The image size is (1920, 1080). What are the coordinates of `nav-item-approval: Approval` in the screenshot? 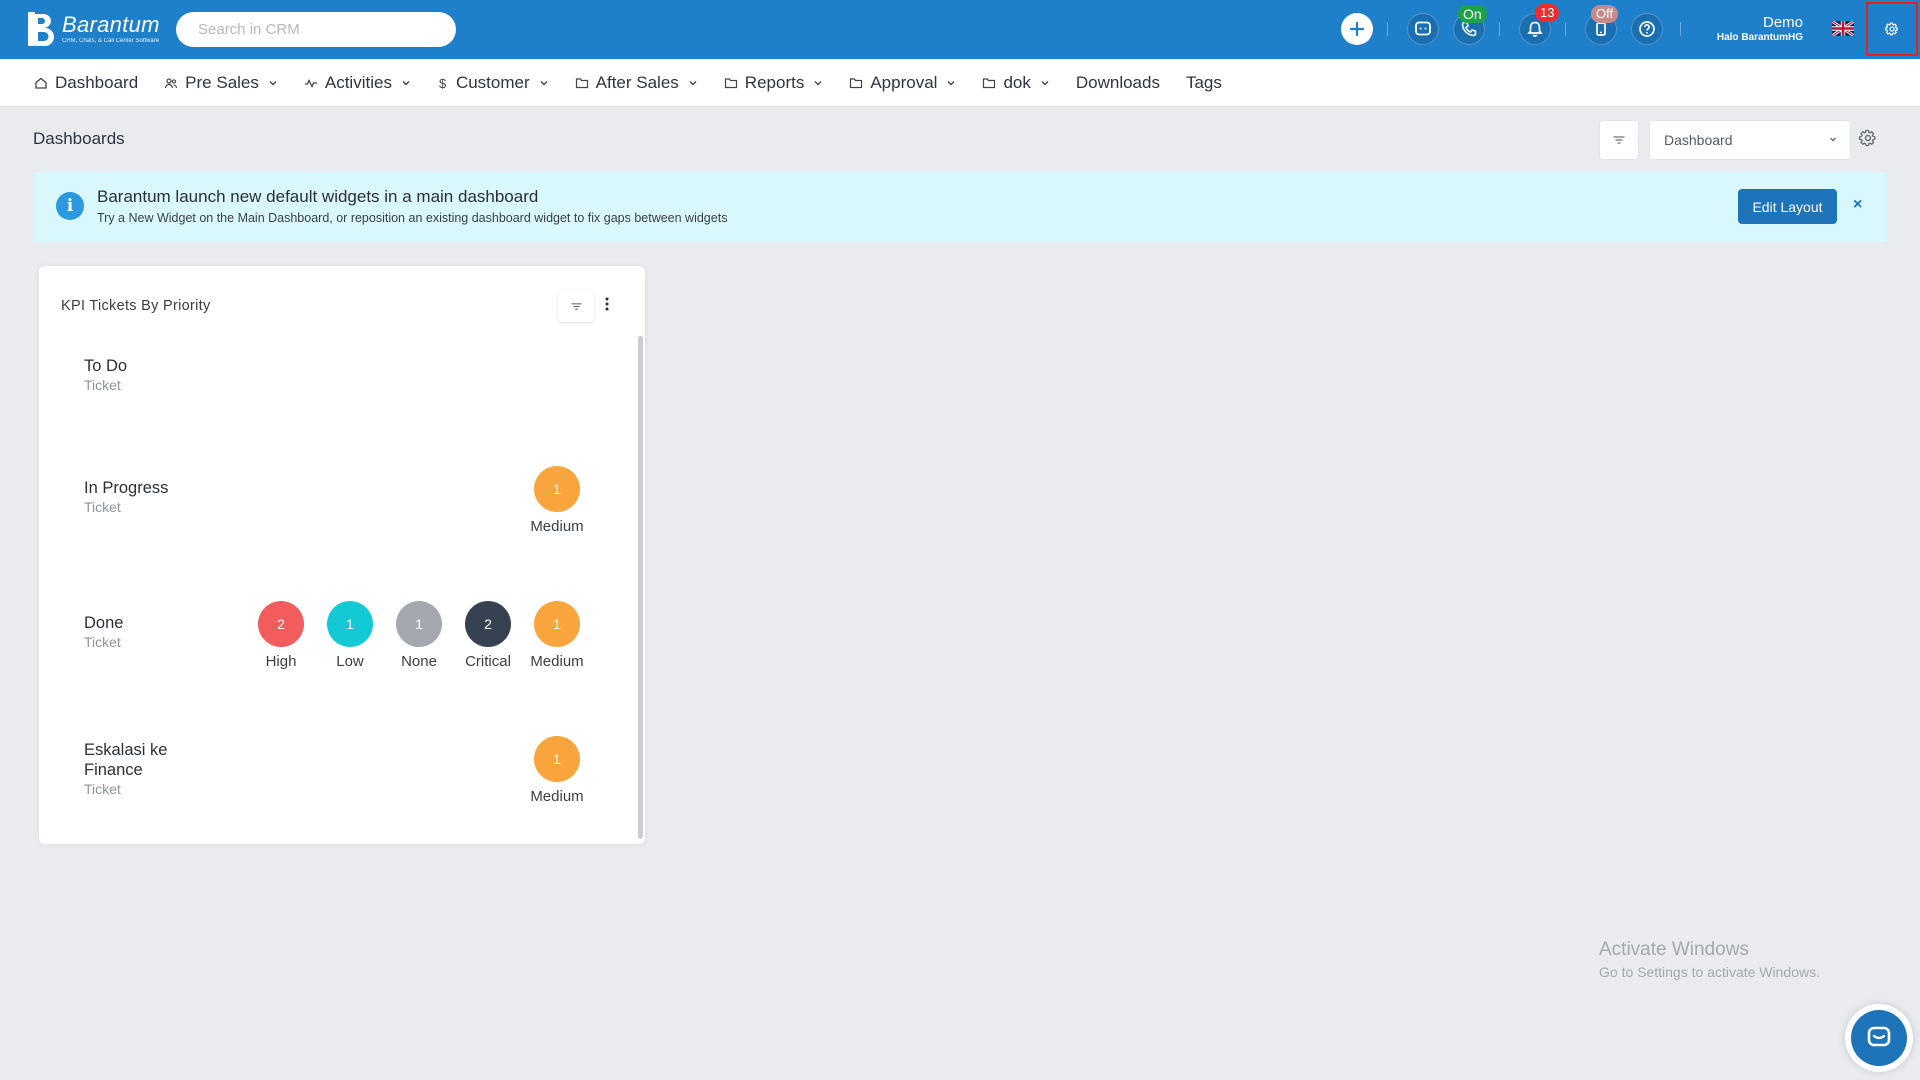 It's located at (902, 83).